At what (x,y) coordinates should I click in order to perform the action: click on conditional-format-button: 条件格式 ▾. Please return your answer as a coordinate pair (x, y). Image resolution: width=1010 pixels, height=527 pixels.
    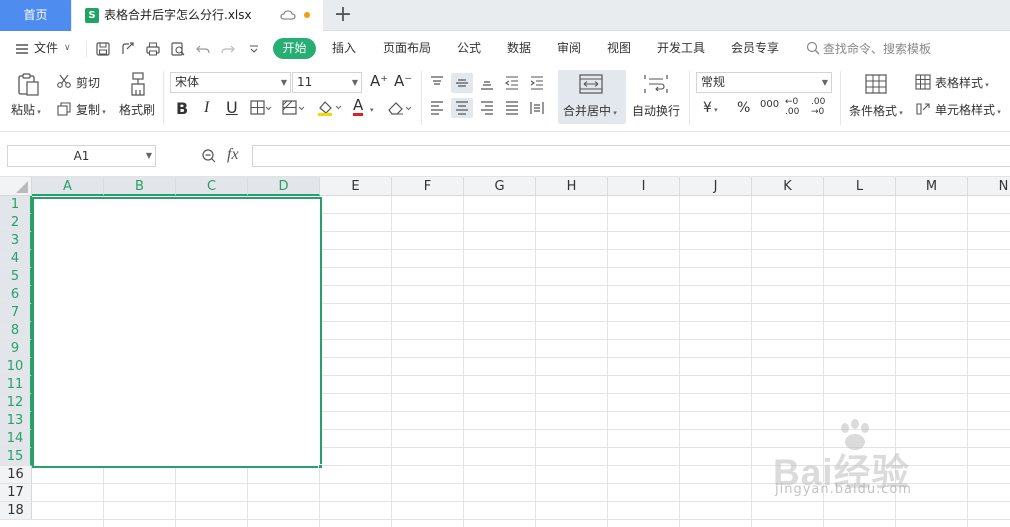
    Looking at the image, I should click on (876, 110).